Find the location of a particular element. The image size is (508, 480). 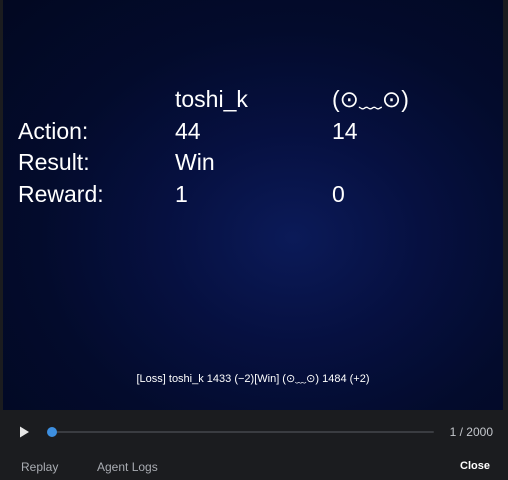

footer-bar: Replay Agent Logs Close is located at coordinates (254, 467).